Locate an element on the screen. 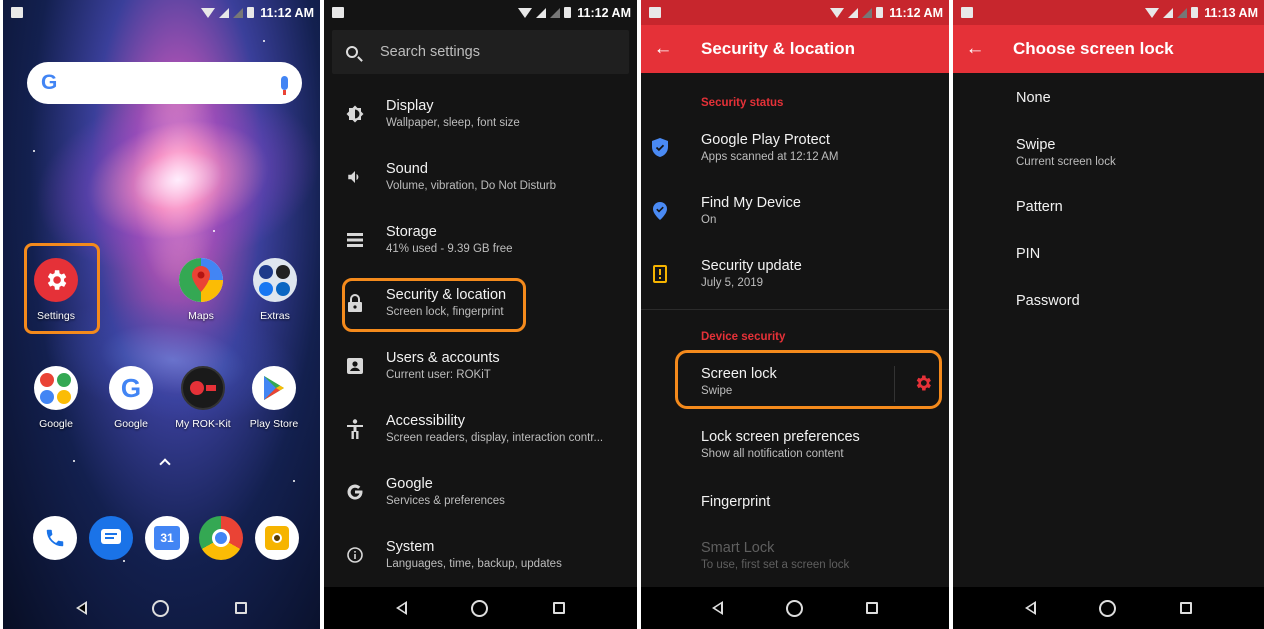 The height and width of the screenshot is (629, 1264). highlight-box is located at coordinates (62, 288).